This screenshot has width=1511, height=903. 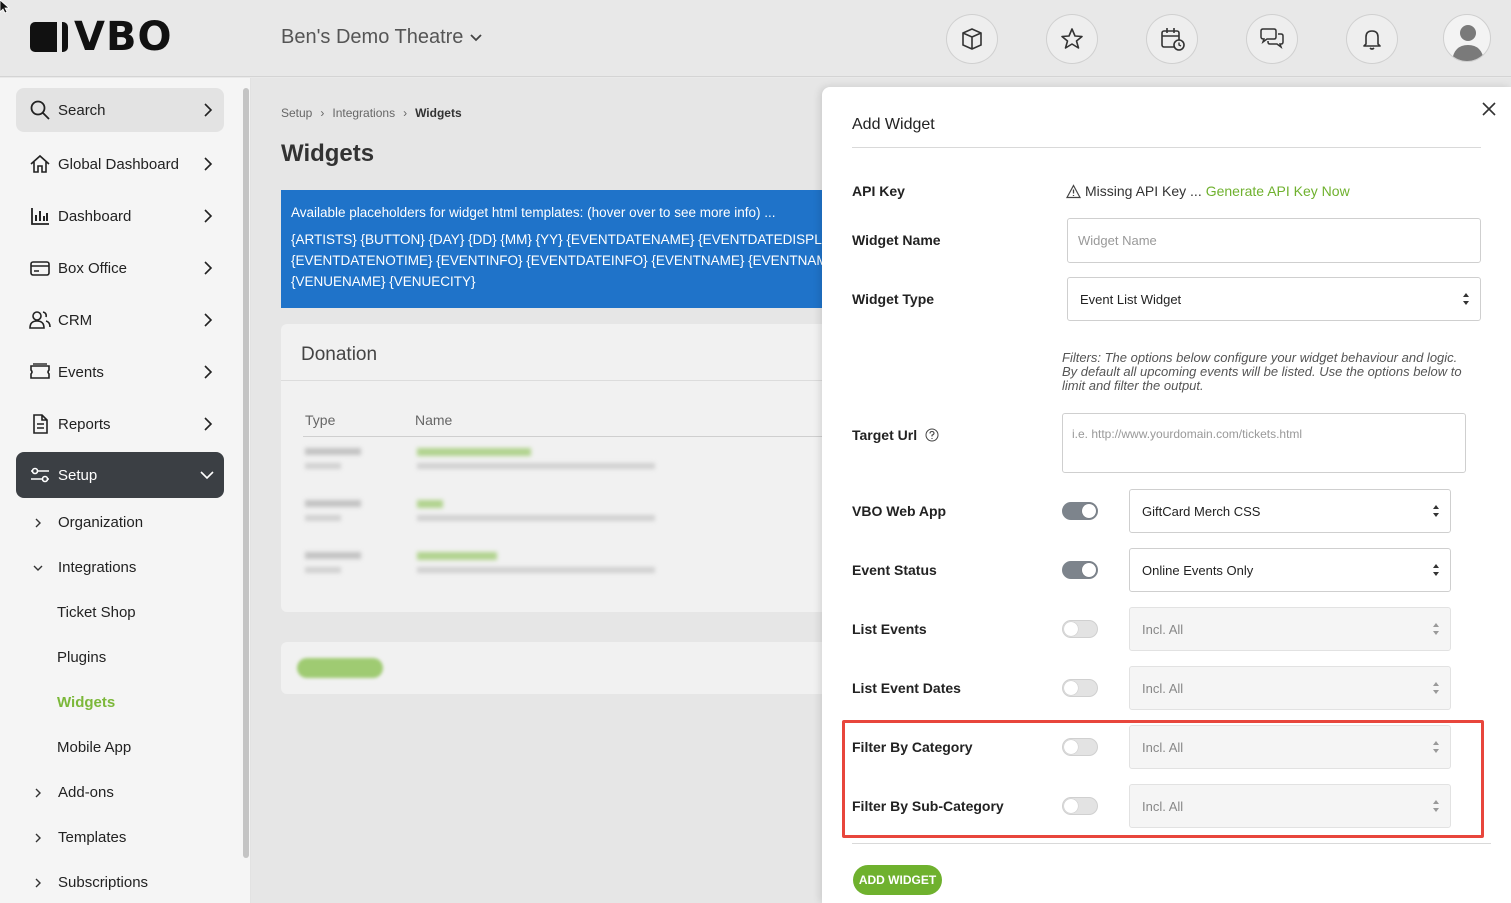 What do you see at coordinates (123, 37) in the screenshot?
I see `logo-text: VBO` at bounding box center [123, 37].